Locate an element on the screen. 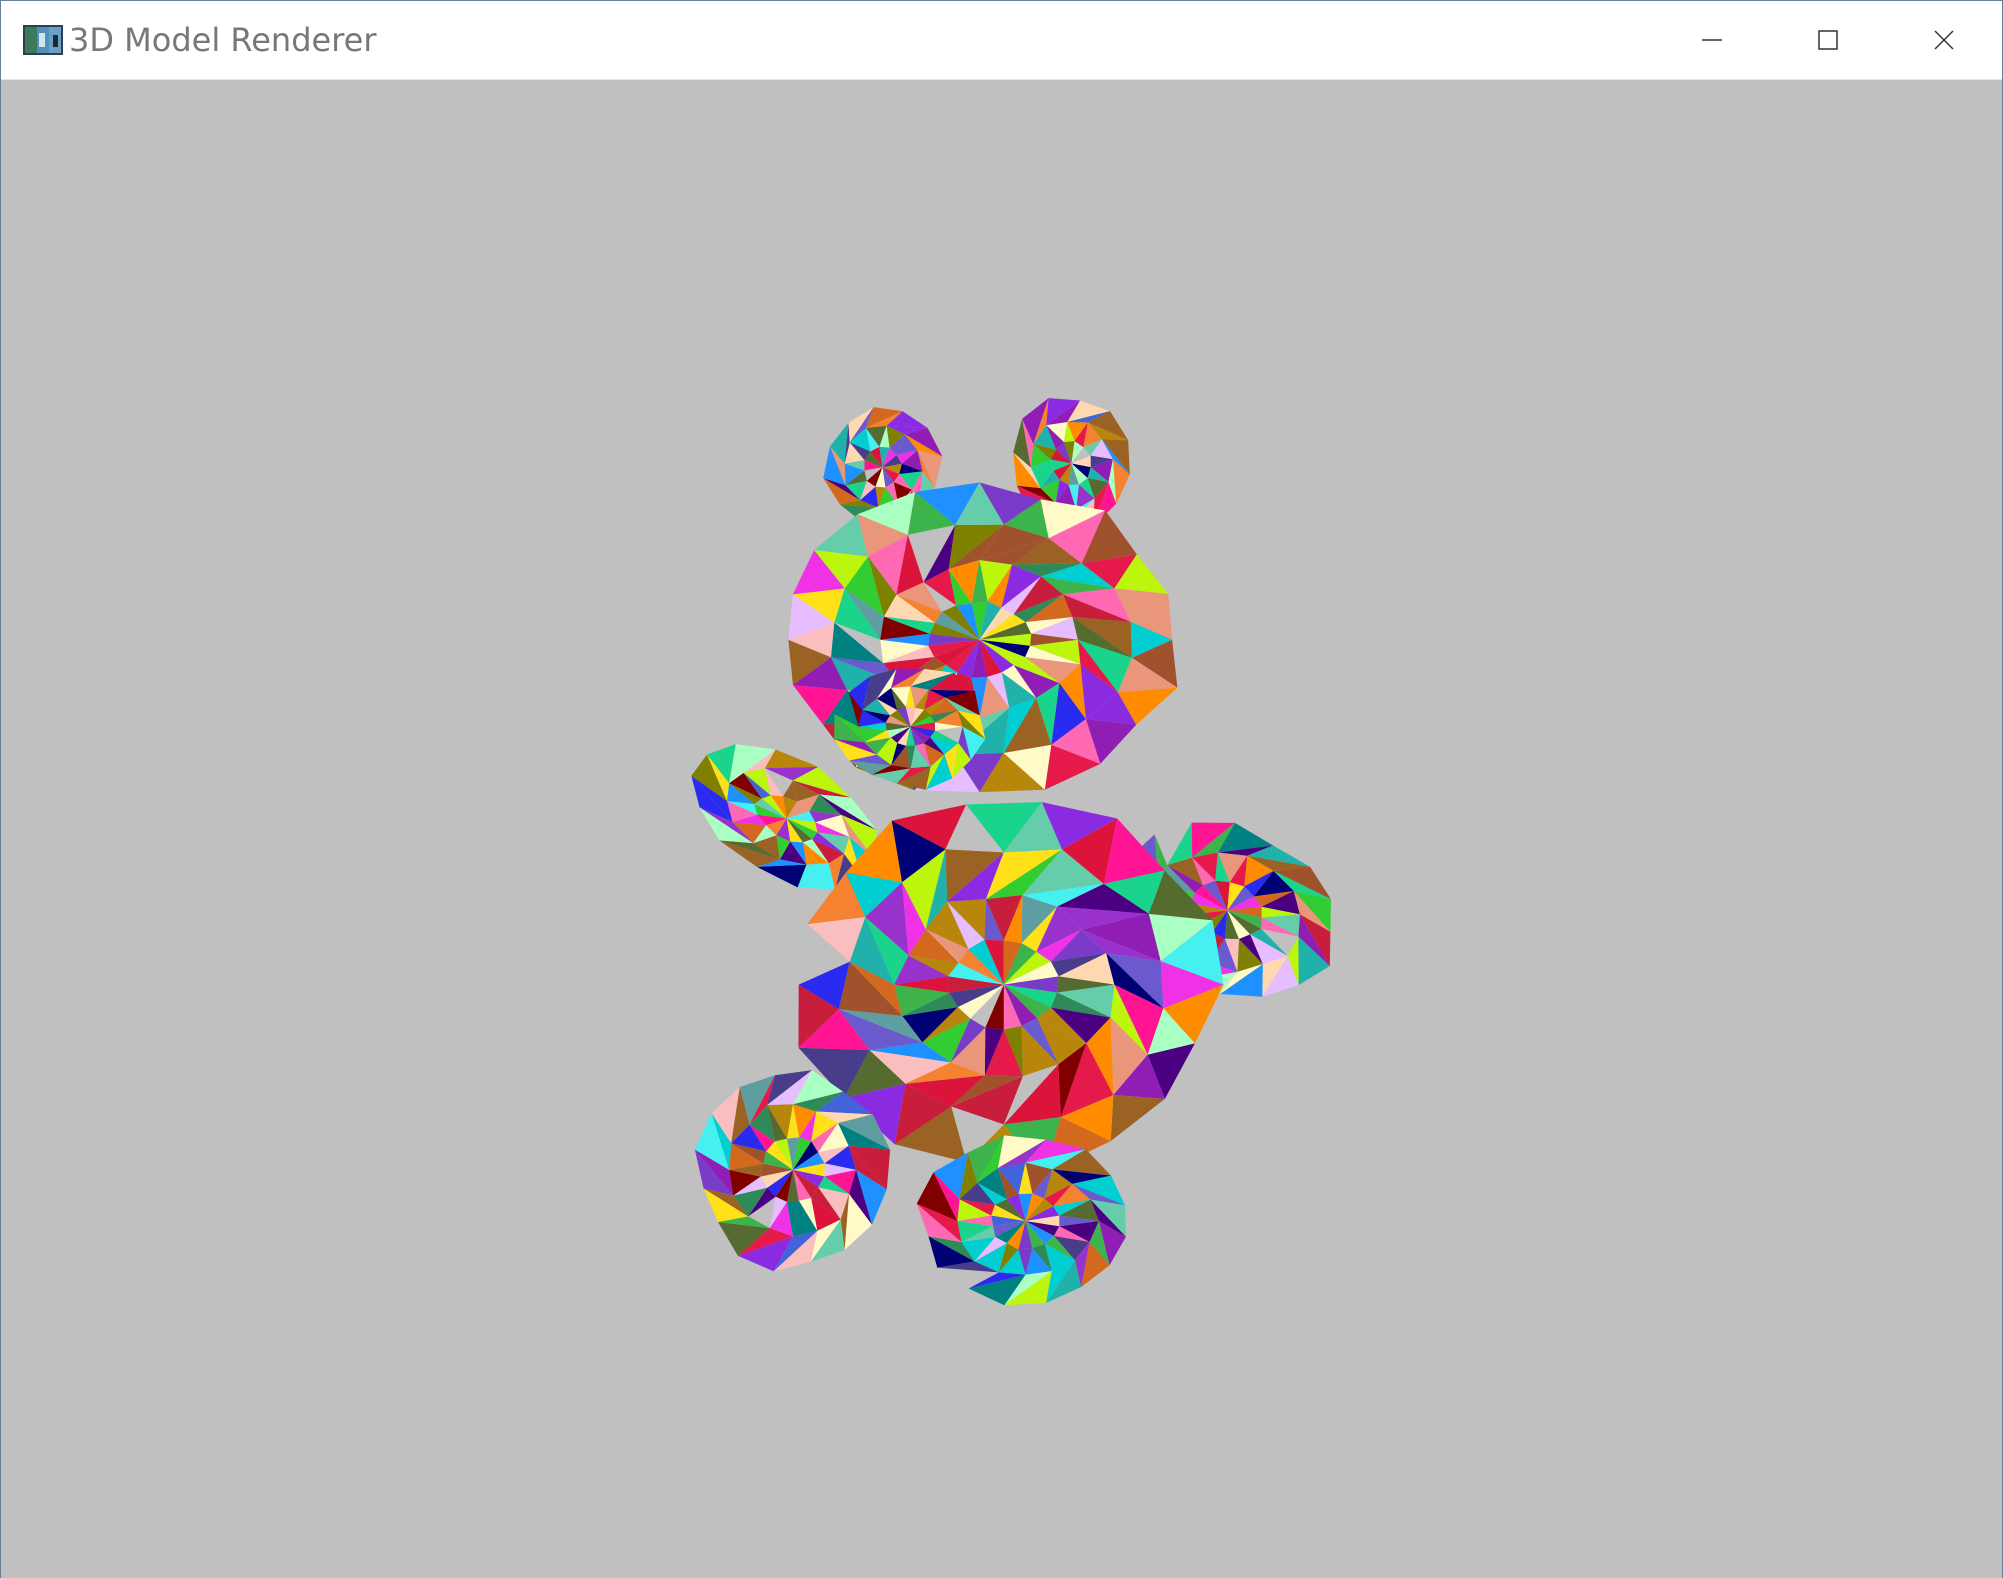 The height and width of the screenshot is (1578, 2003). close-icon is located at coordinates (1944, 40).